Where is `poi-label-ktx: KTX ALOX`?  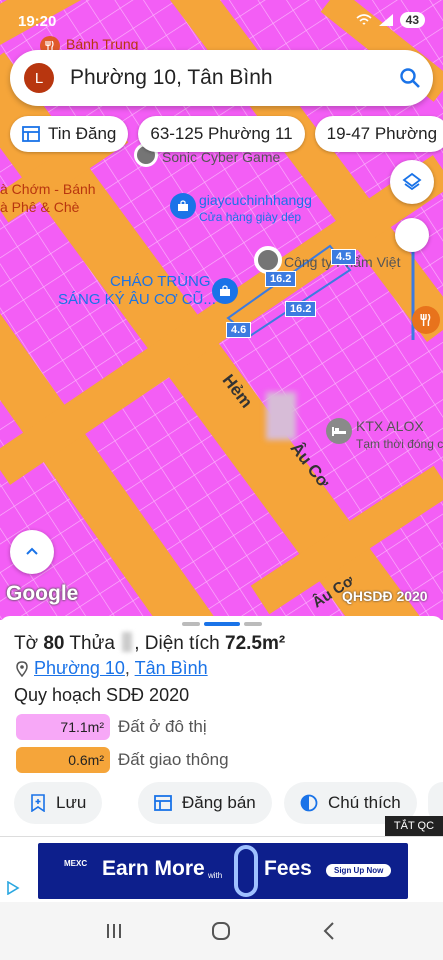
poi-label-ktx: KTX ALOX is located at coordinates (390, 426).